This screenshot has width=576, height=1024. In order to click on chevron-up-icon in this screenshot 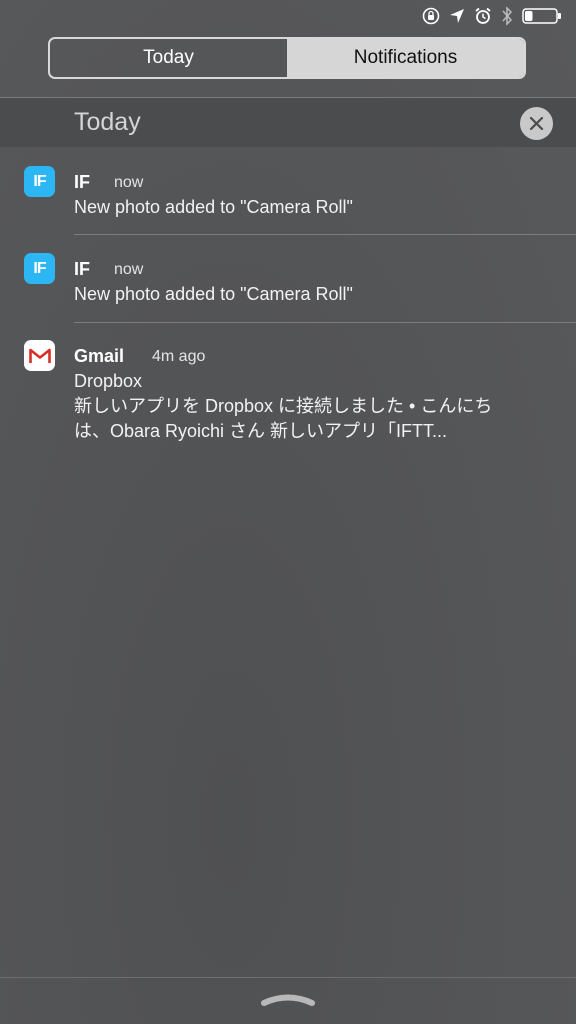, I will do `click(288, 1000)`.